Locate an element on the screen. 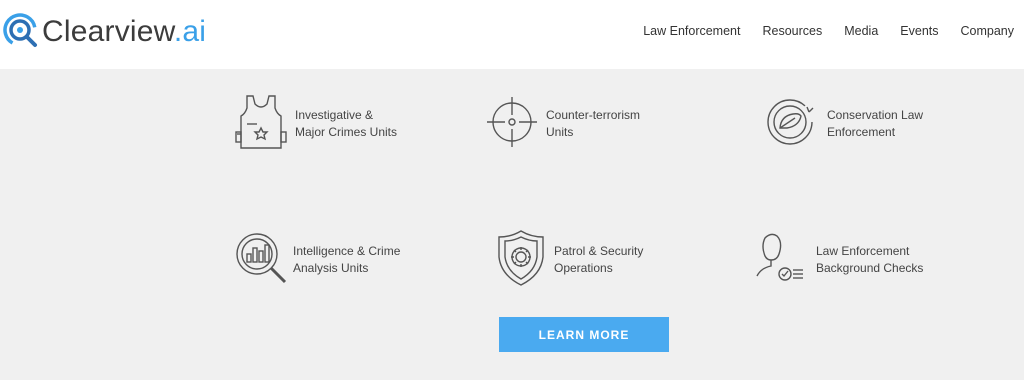 The width and height of the screenshot is (1024, 380). nav-resources: Resources is located at coordinates (792, 31).